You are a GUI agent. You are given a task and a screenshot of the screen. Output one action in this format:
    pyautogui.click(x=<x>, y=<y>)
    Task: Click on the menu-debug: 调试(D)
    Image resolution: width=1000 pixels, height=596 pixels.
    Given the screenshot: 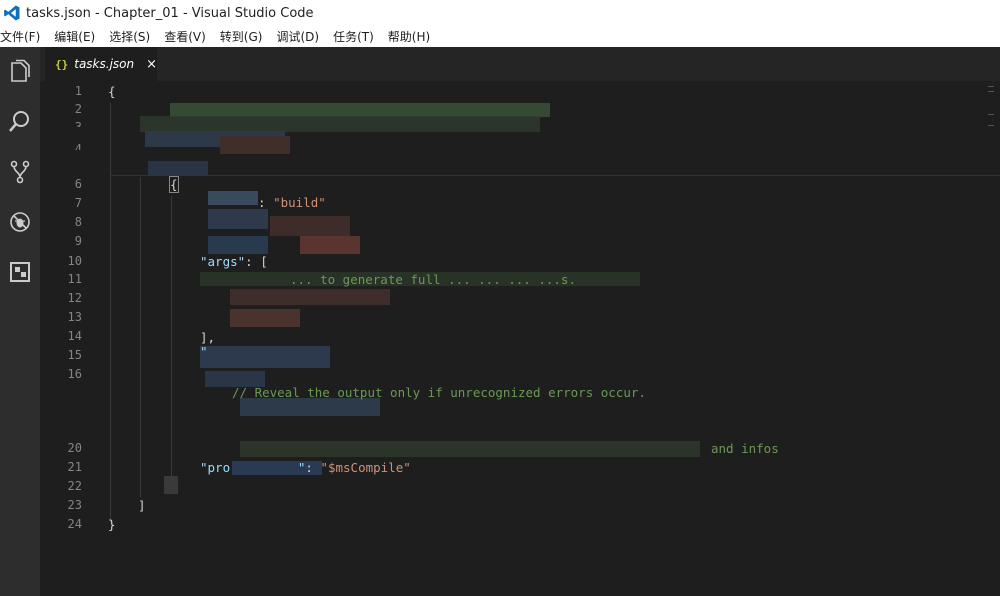 What is the action you would take?
    pyautogui.click(x=300, y=36)
    